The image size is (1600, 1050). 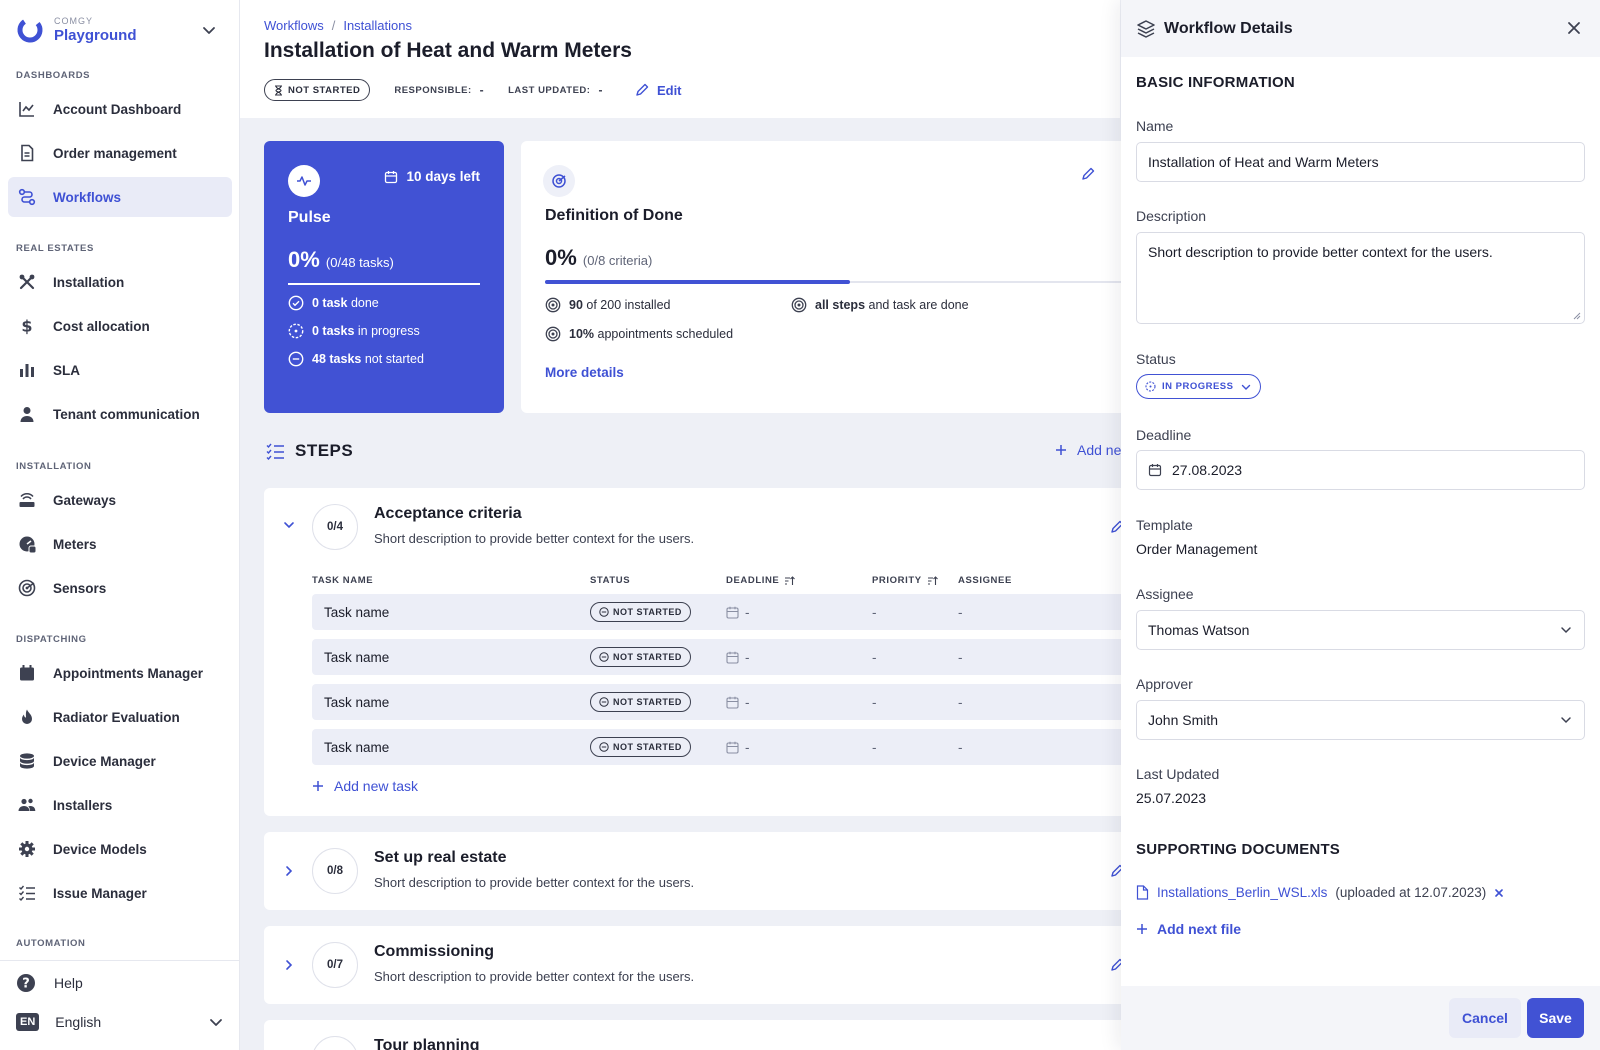 What do you see at coordinates (1199, 929) in the screenshot?
I see `add-file-label: Add next file` at bounding box center [1199, 929].